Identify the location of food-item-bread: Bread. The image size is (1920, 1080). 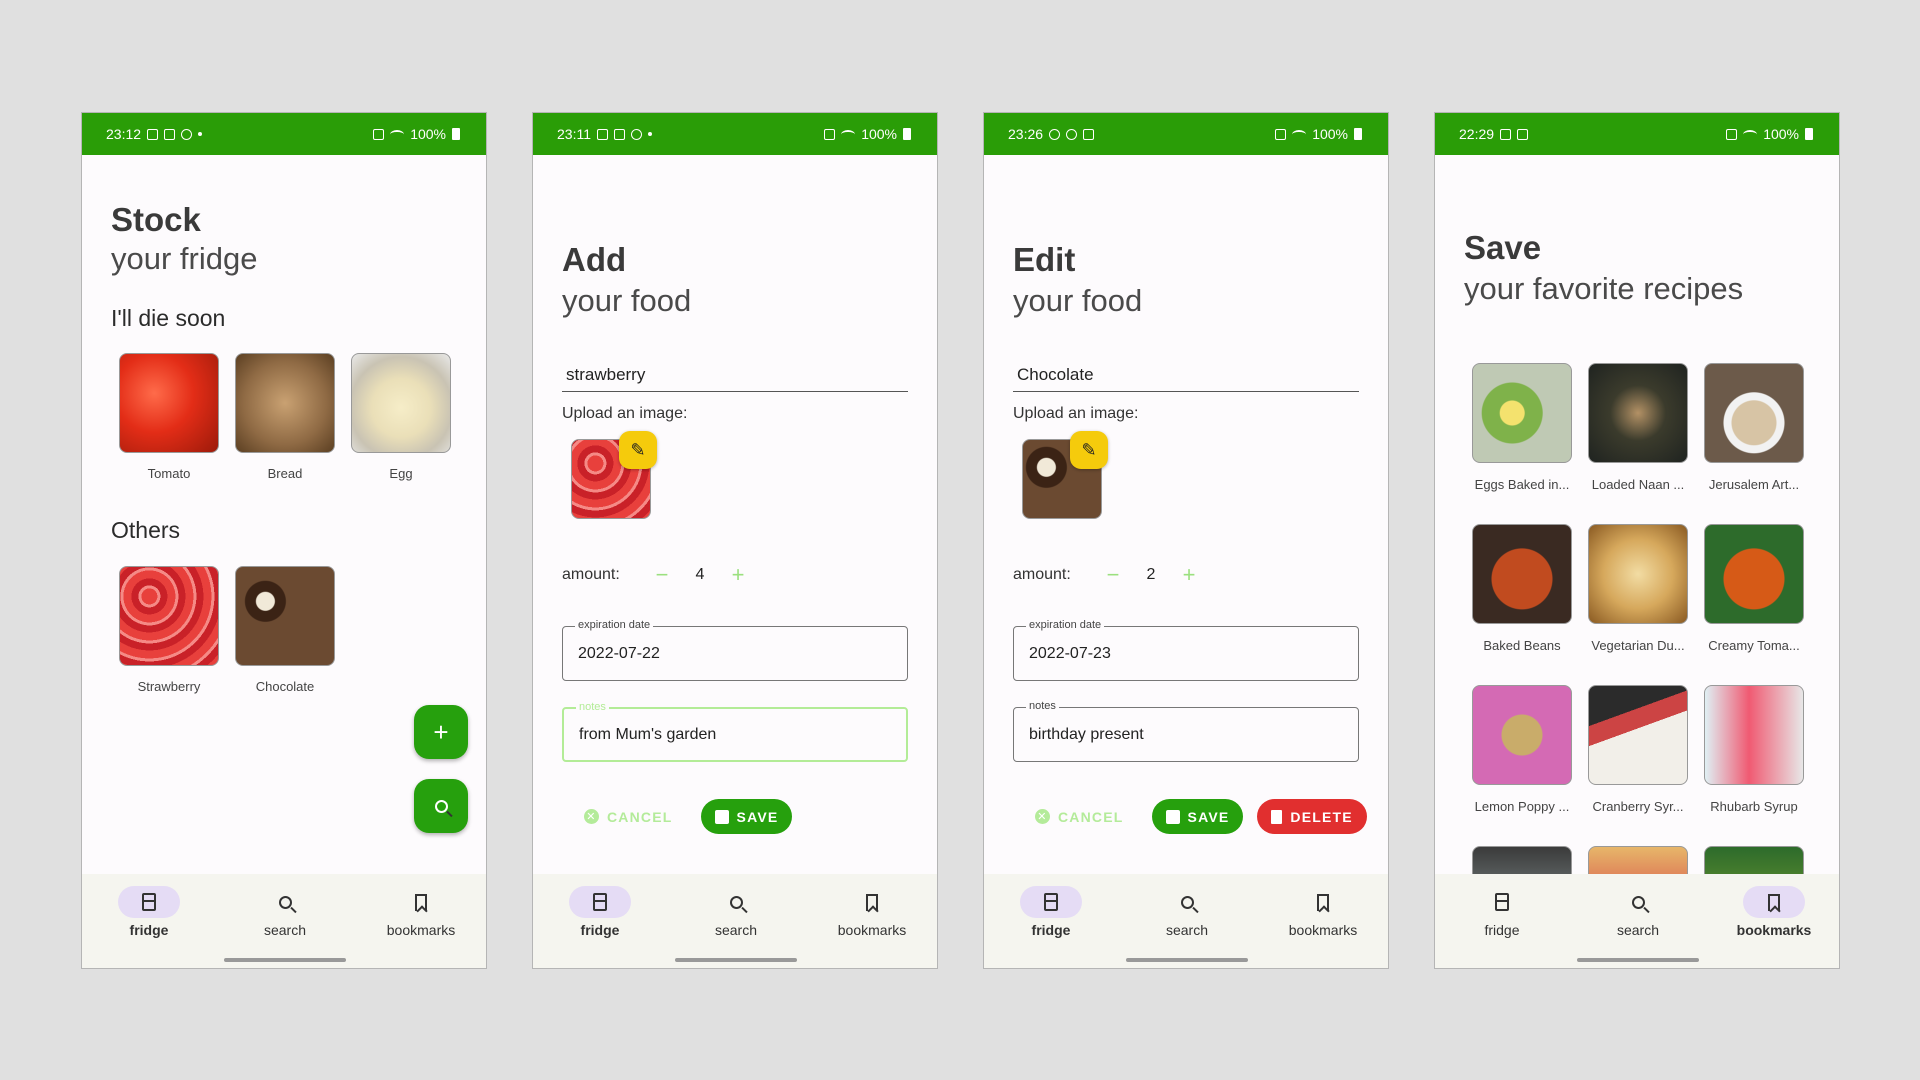
(285, 417).